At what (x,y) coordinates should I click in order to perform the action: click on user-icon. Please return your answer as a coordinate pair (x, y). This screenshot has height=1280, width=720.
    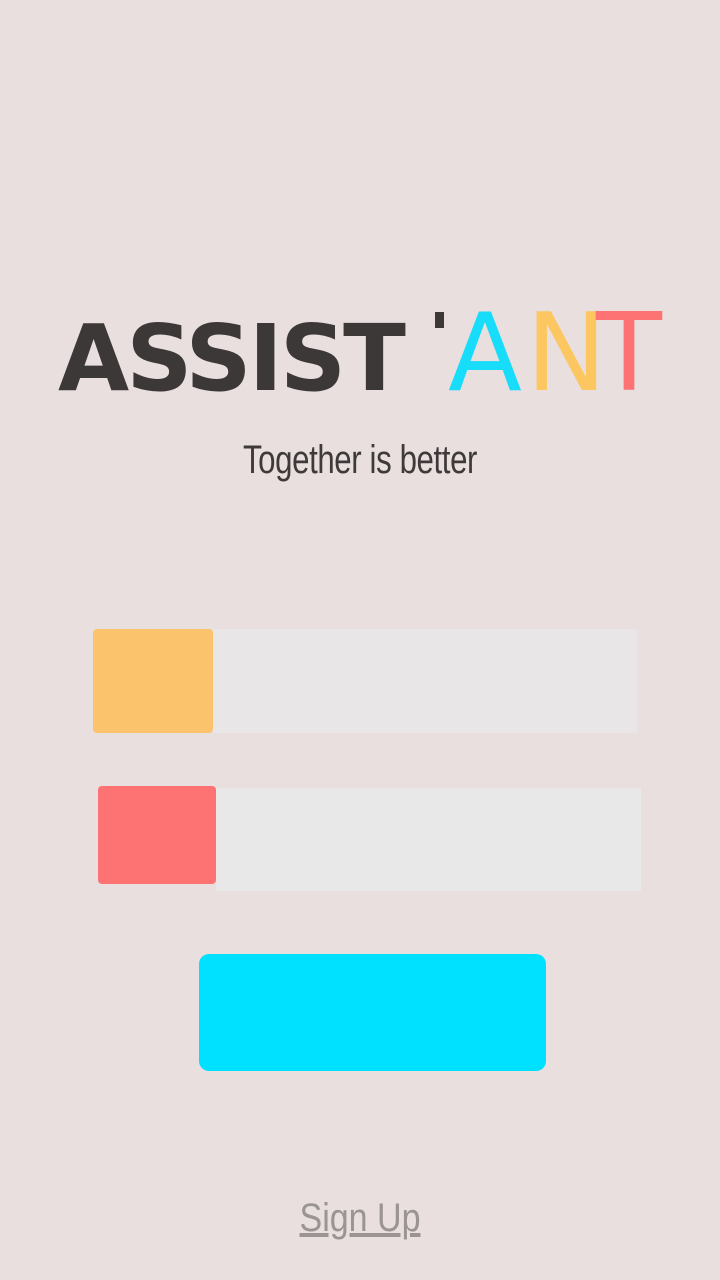
    Looking at the image, I should click on (153, 681).